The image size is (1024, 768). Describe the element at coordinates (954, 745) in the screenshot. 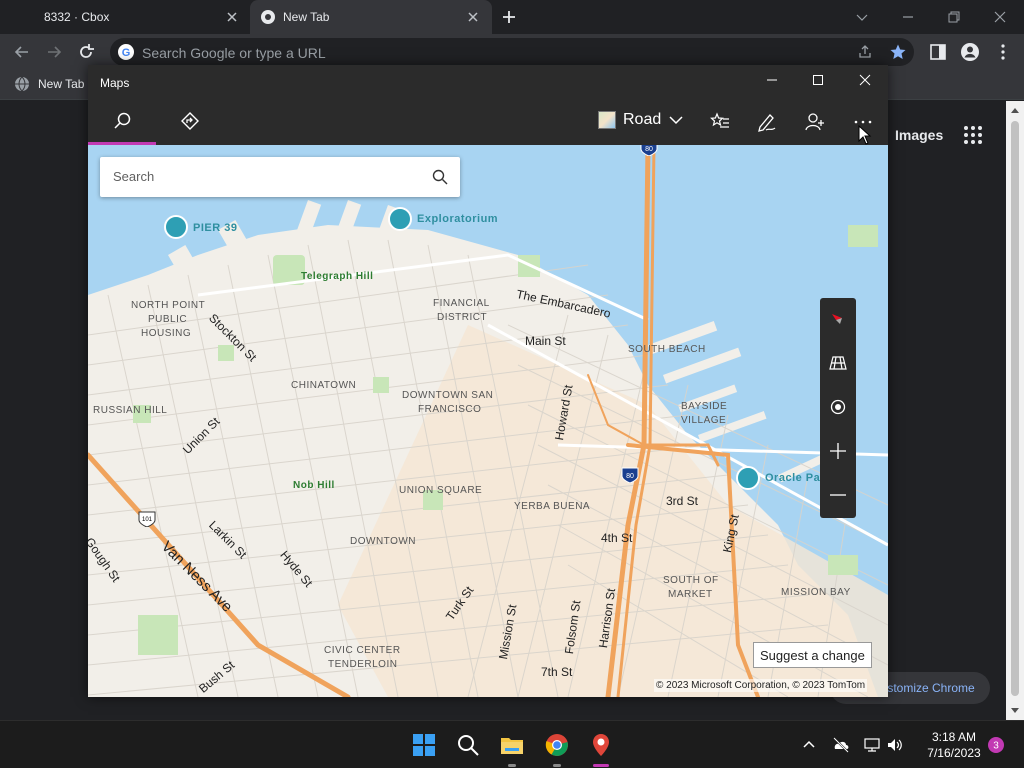

I see `system-clock: 3:18 AM 7/16/2023` at that location.